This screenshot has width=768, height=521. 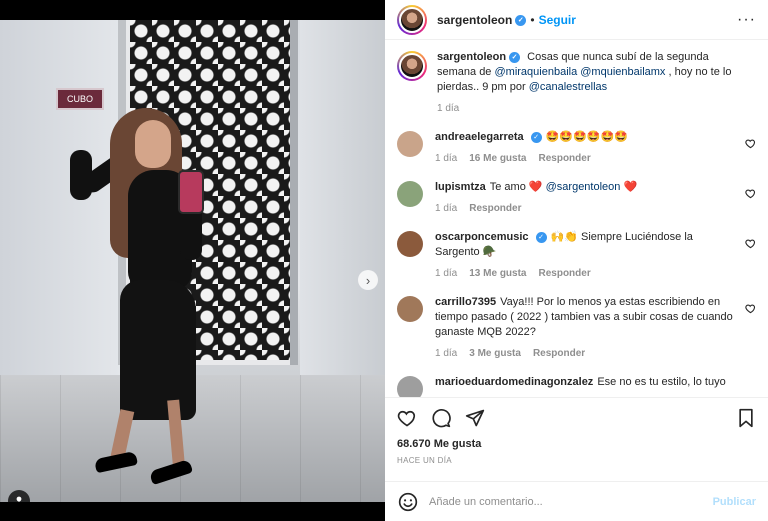 What do you see at coordinates (412, 66) in the screenshot?
I see `caption-author-avatar` at bounding box center [412, 66].